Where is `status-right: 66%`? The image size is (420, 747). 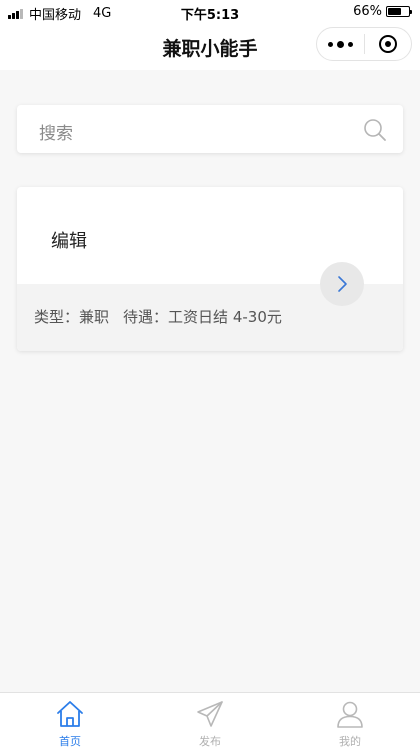
status-right: 66% is located at coordinates (382, 11).